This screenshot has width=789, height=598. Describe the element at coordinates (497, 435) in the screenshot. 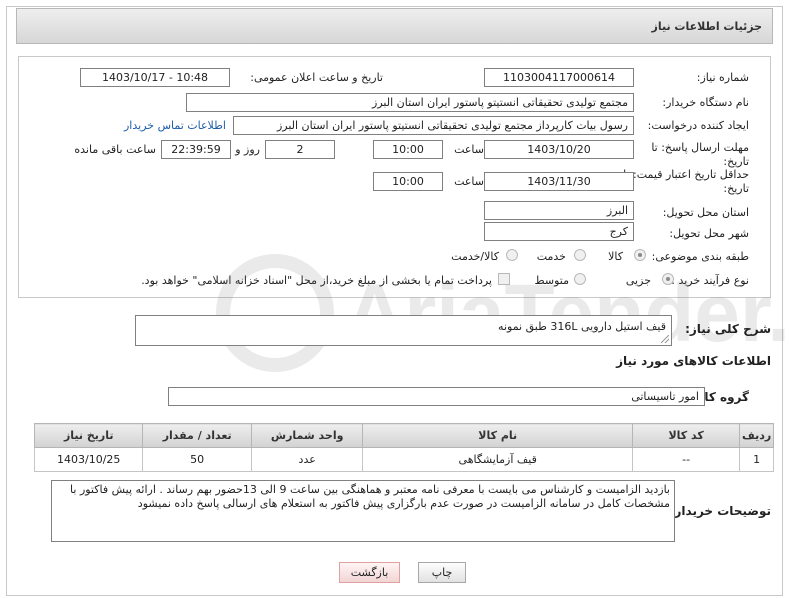

I see `col-item-name: نام کالا` at that location.